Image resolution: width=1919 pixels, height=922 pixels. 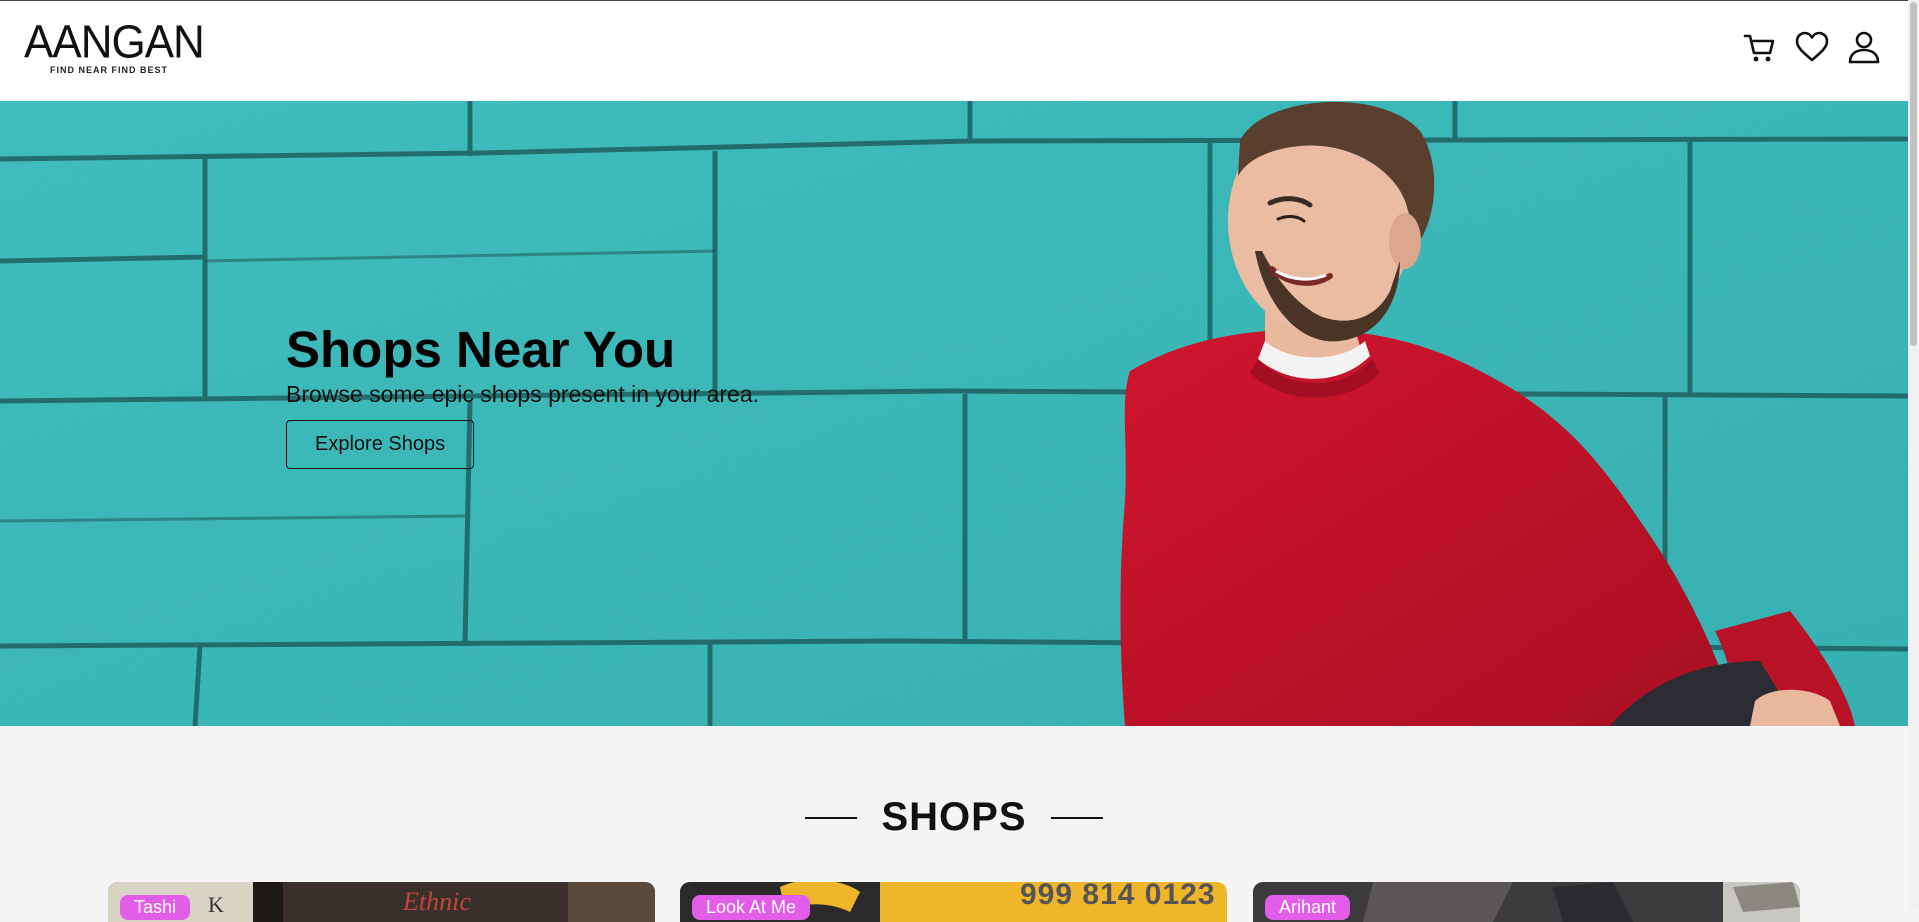 I want to click on heart-icon, so click(x=1812, y=47).